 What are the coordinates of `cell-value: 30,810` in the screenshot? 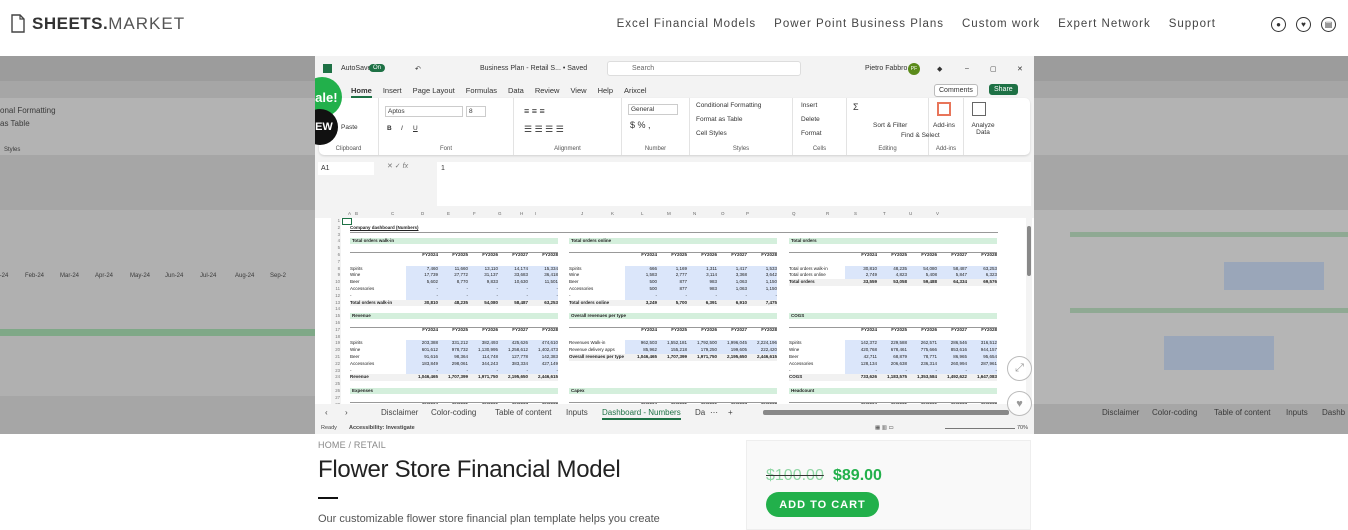 It's located at (863, 269).